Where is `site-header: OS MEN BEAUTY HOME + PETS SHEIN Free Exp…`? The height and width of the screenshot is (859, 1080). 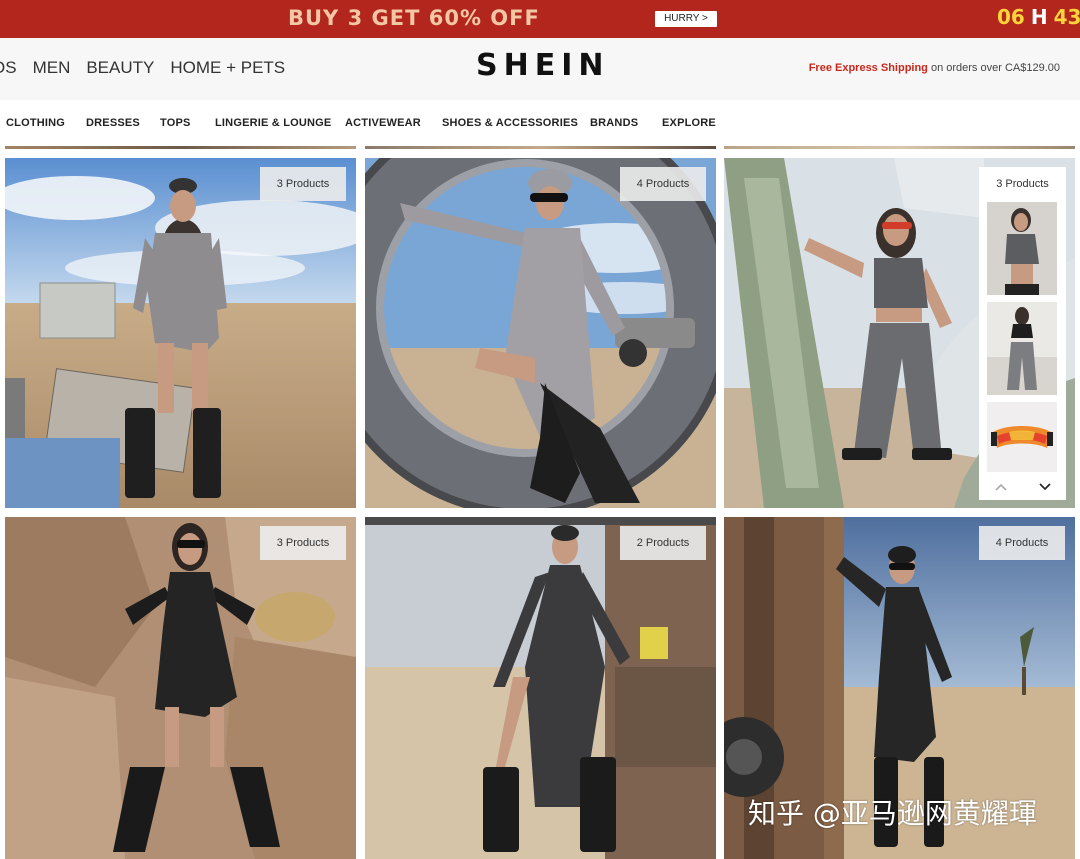 site-header: OS MEN BEAUTY HOME + PETS SHEIN Free Exp… is located at coordinates (540, 69).